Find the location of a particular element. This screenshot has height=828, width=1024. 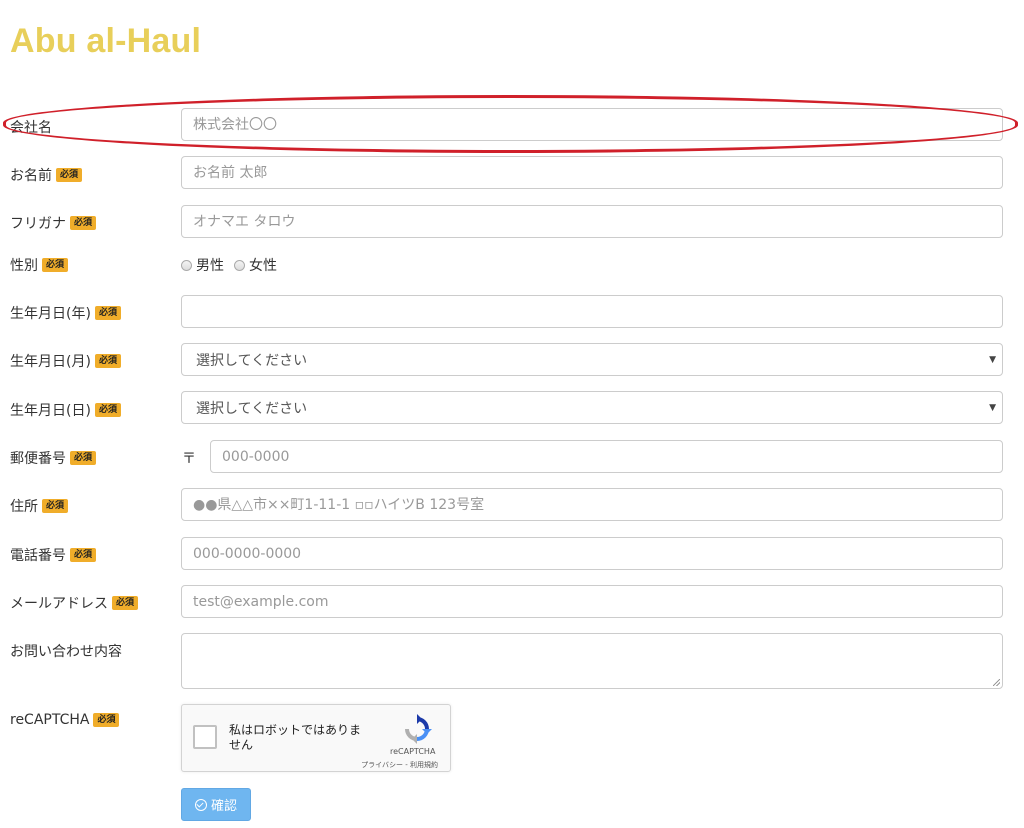

gender-label: 性別 必須 is located at coordinates (39, 265).